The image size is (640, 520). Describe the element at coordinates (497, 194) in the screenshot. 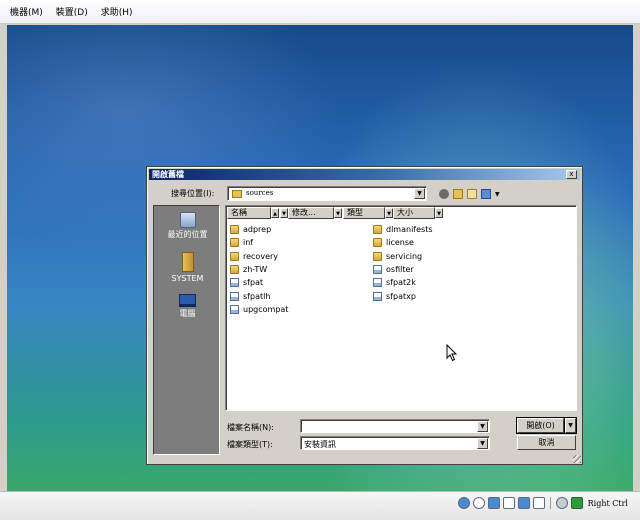

I see `view-caret-icon: ▼` at that location.